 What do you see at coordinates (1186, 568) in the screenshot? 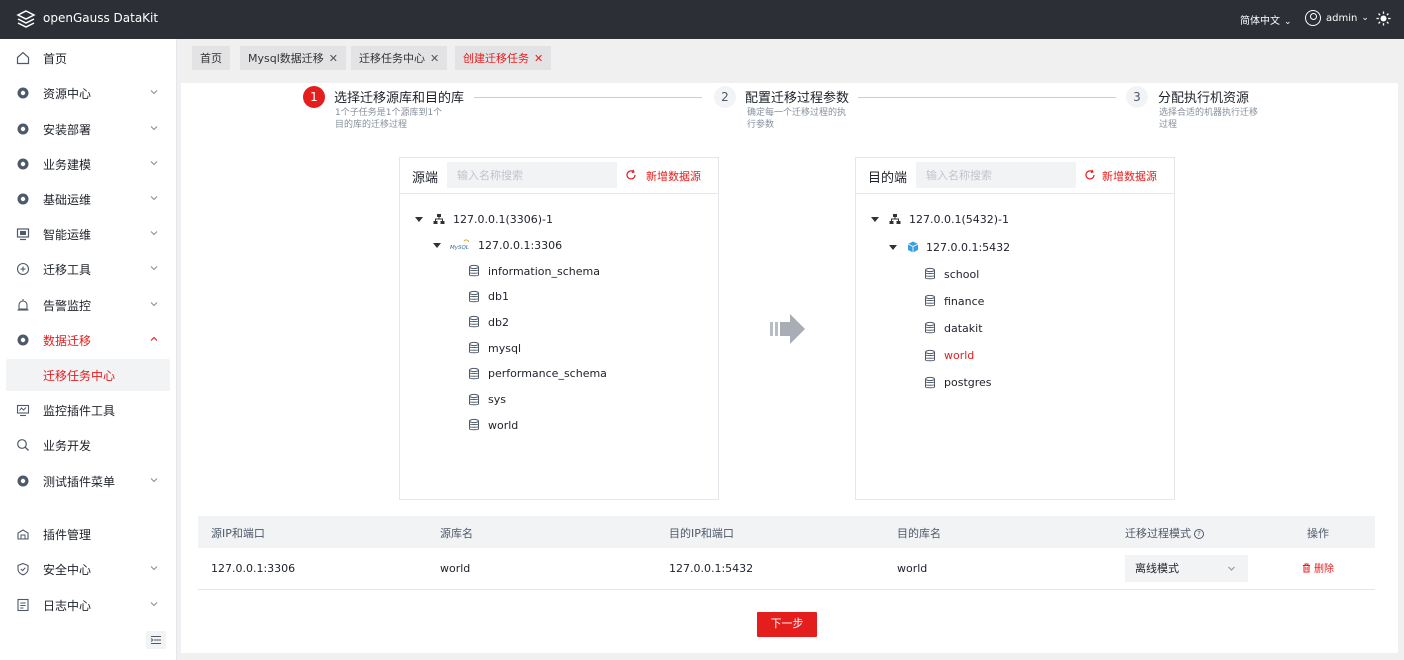
I see `migration-mode-select: 离线模式` at bounding box center [1186, 568].